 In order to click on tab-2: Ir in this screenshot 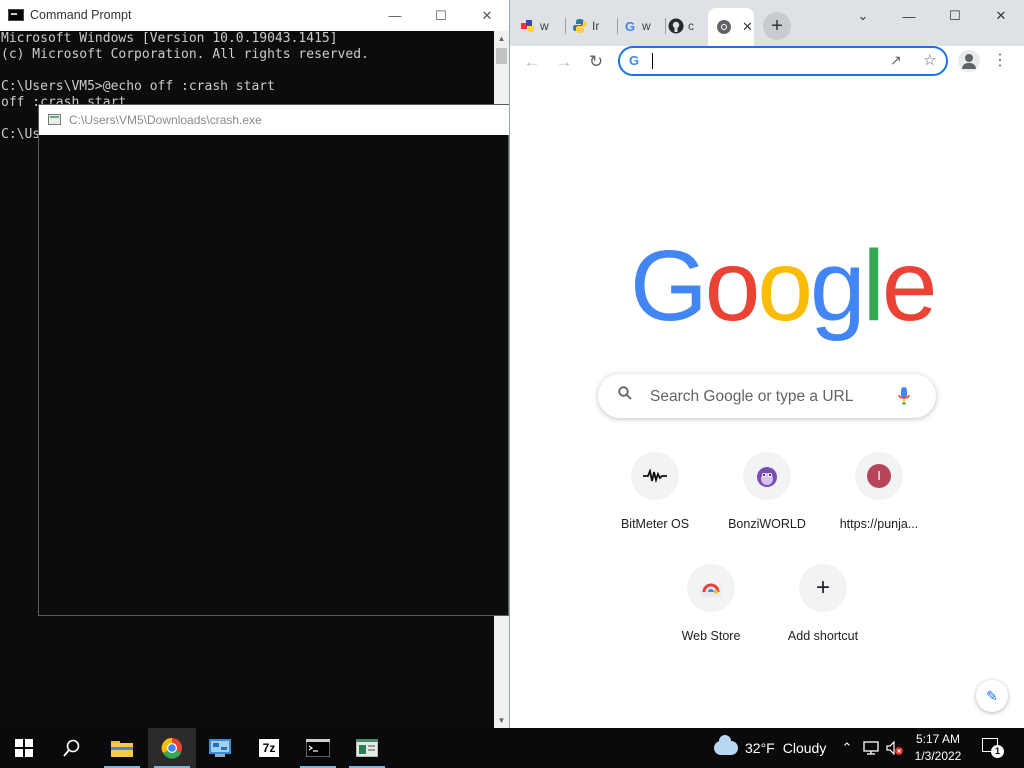, I will do `click(595, 26)`.